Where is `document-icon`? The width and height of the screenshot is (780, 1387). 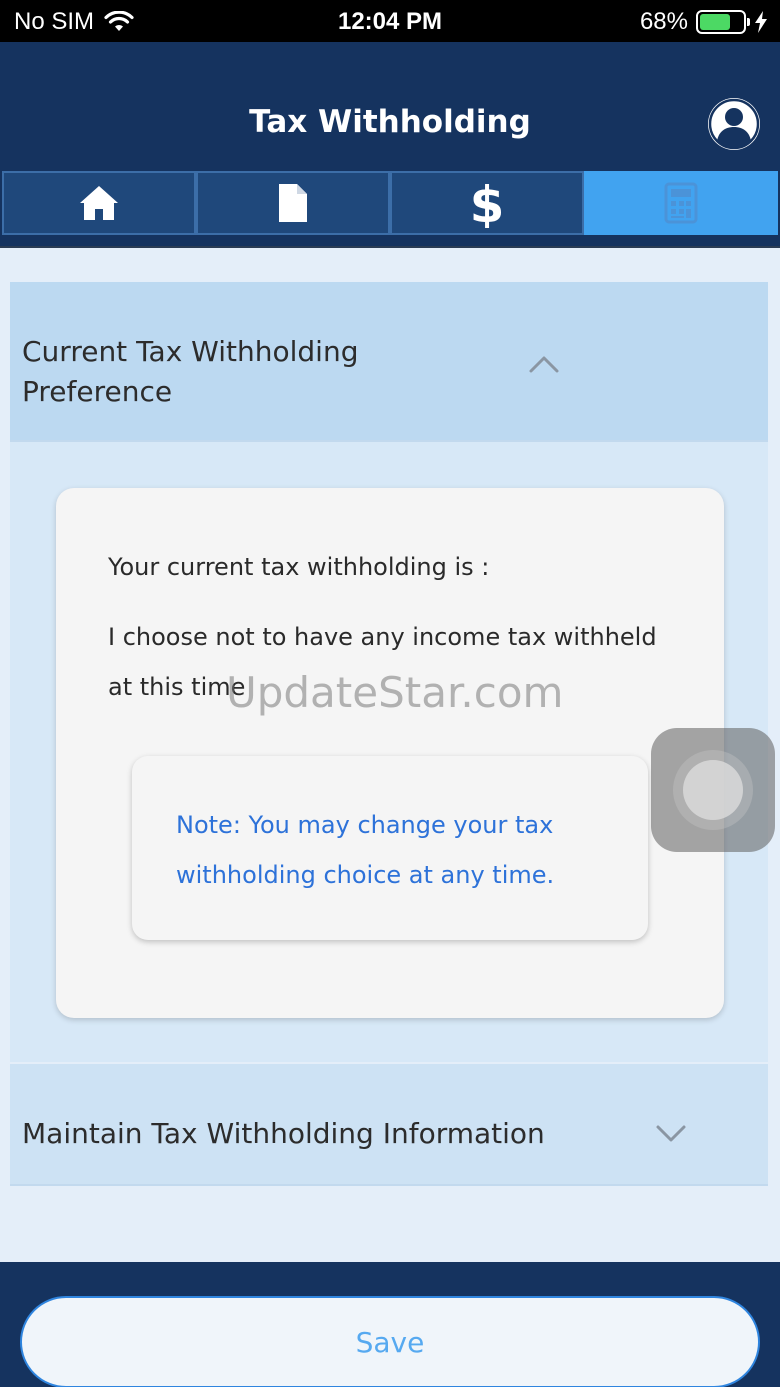 document-icon is located at coordinates (293, 203).